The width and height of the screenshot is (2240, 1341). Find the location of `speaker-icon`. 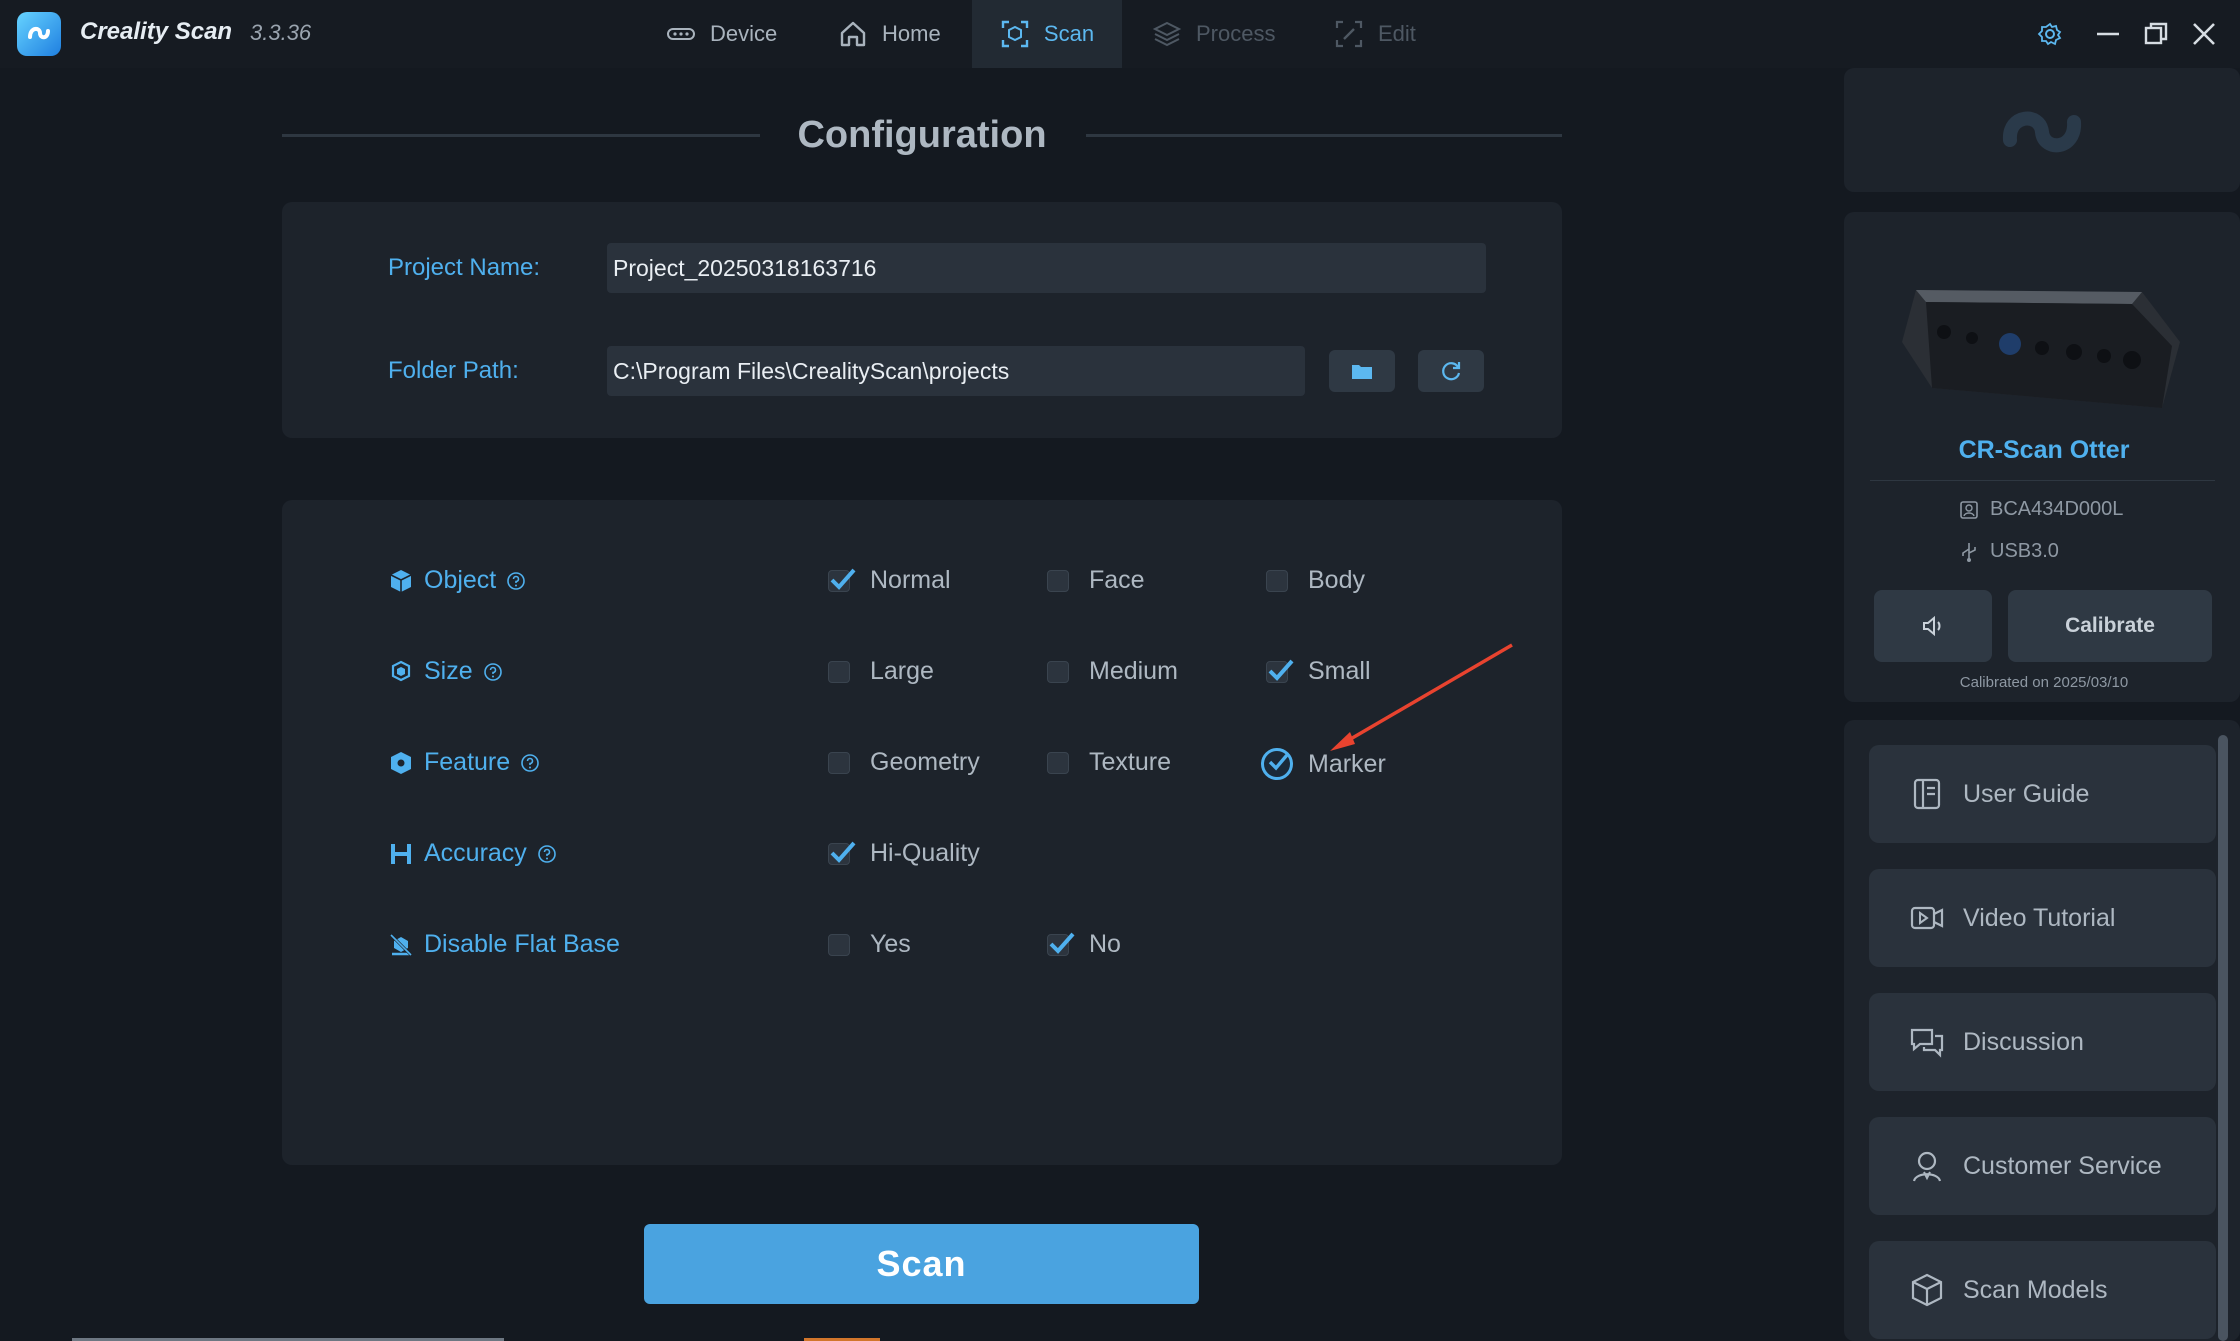

speaker-icon is located at coordinates (1932, 626).